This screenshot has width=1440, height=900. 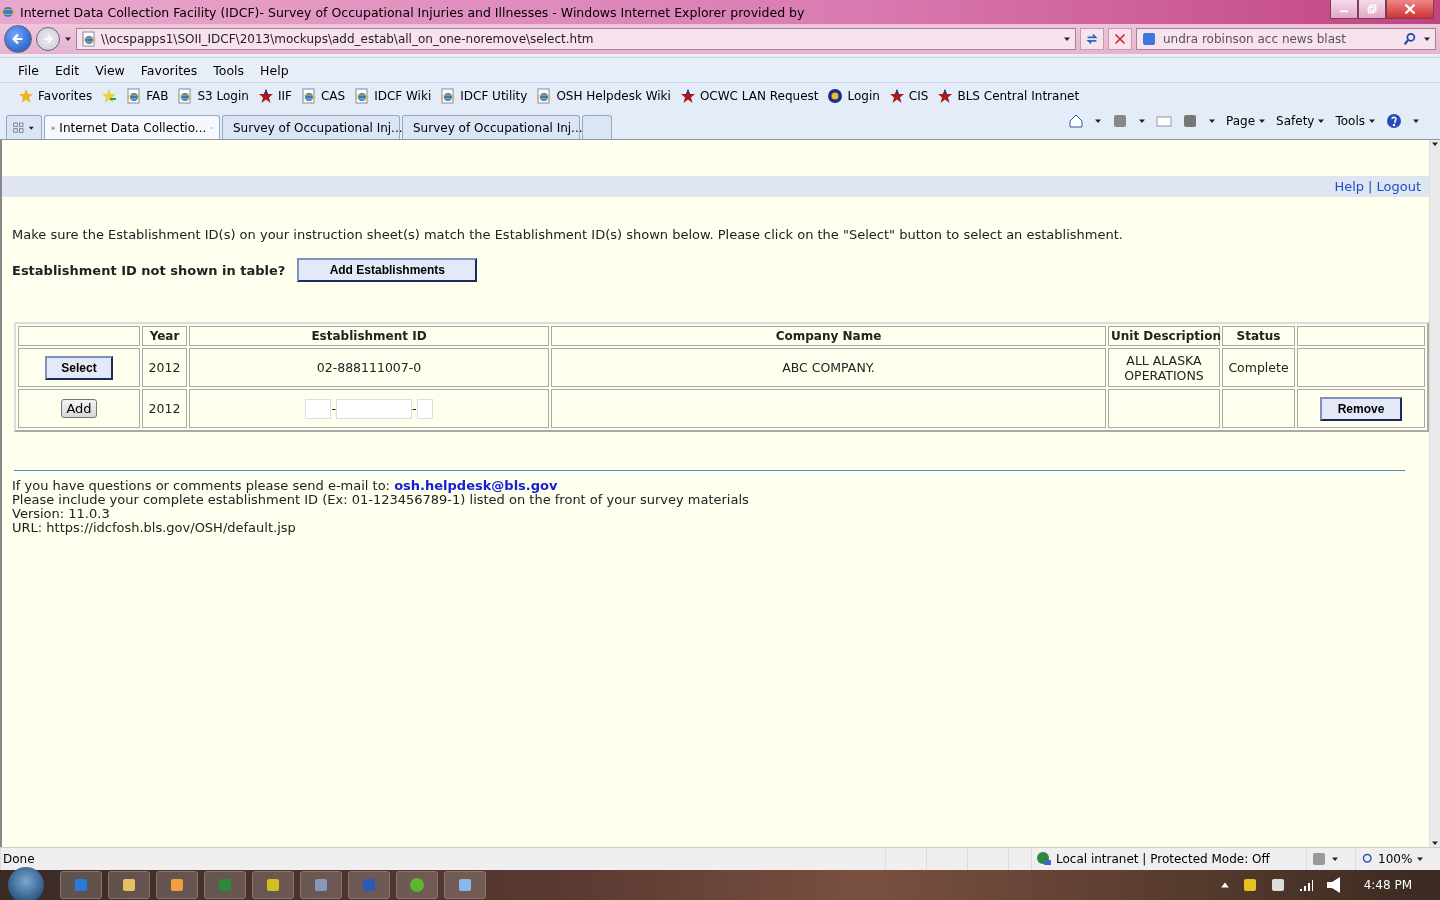 I want to click on search-field: undra robinson acc news blast, so click(x=1286, y=39).